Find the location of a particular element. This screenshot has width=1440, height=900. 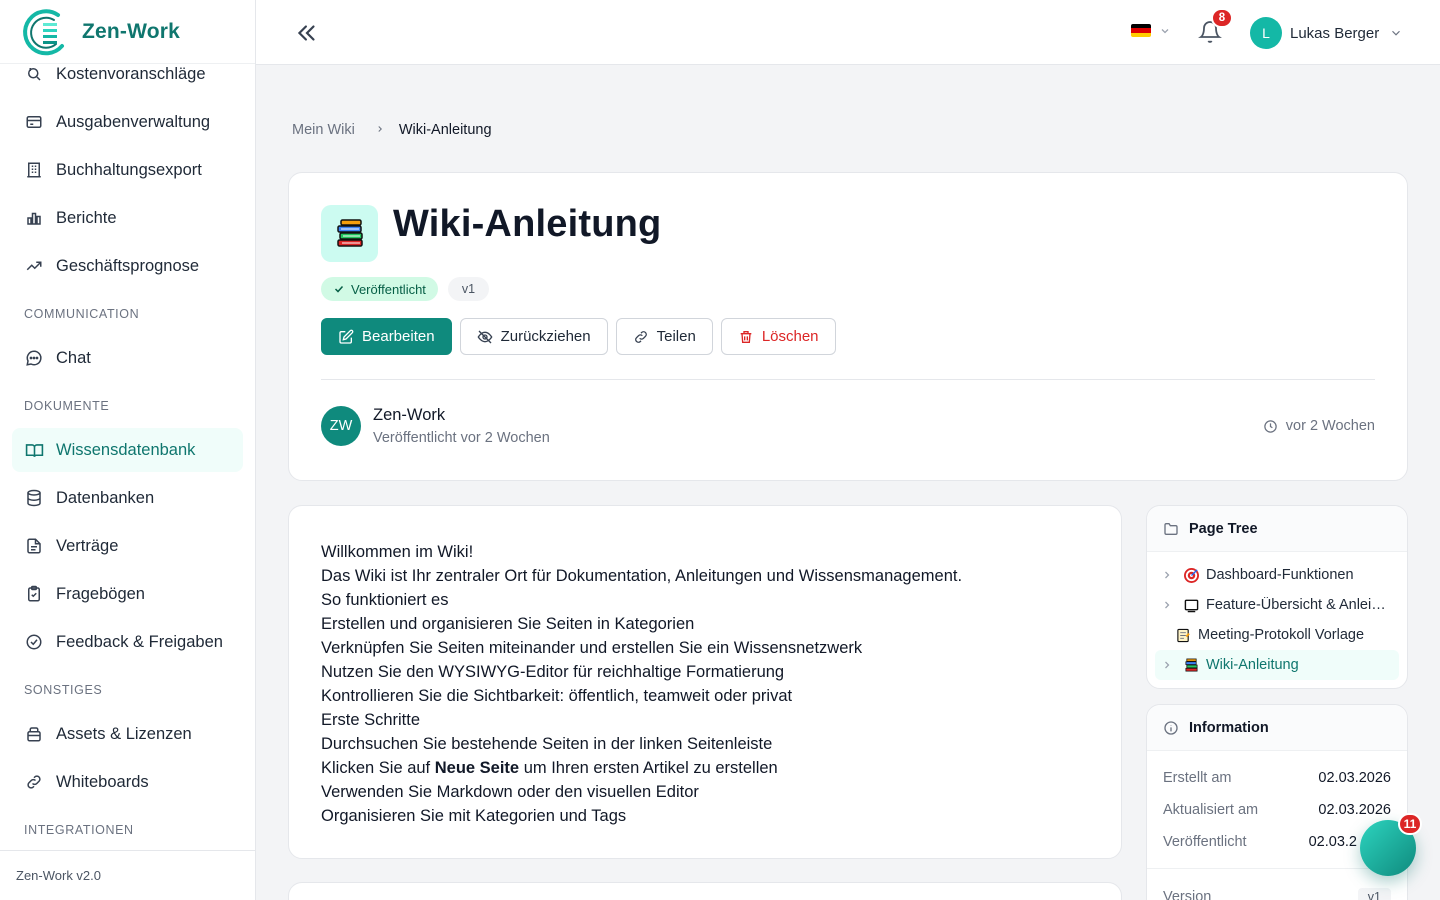

sidebar-item-buchhaltungsexport: Buchhaltungsexport is located at coordinates (127, 170).